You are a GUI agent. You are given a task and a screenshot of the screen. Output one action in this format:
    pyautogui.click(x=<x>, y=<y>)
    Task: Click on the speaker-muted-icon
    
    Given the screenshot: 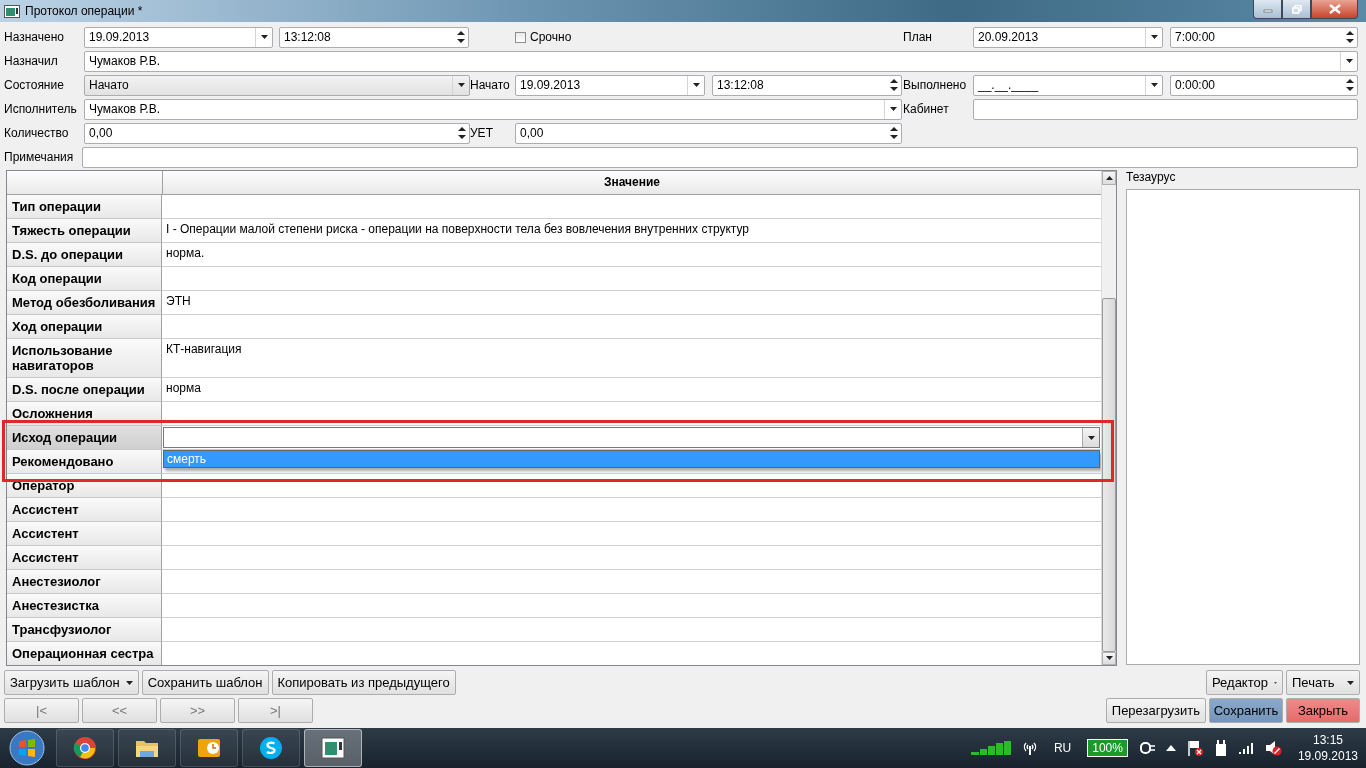 What is the action you would take?
    pyautogui.click(x=1272, y=748)
    